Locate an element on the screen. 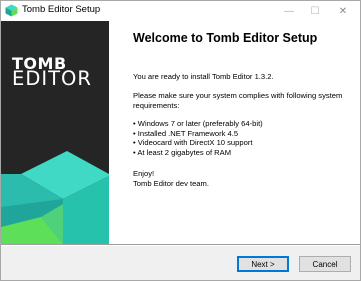 The width and height of the screenshot is (361, 281). close-icon: ✕ is located at coordinates (343, 11).